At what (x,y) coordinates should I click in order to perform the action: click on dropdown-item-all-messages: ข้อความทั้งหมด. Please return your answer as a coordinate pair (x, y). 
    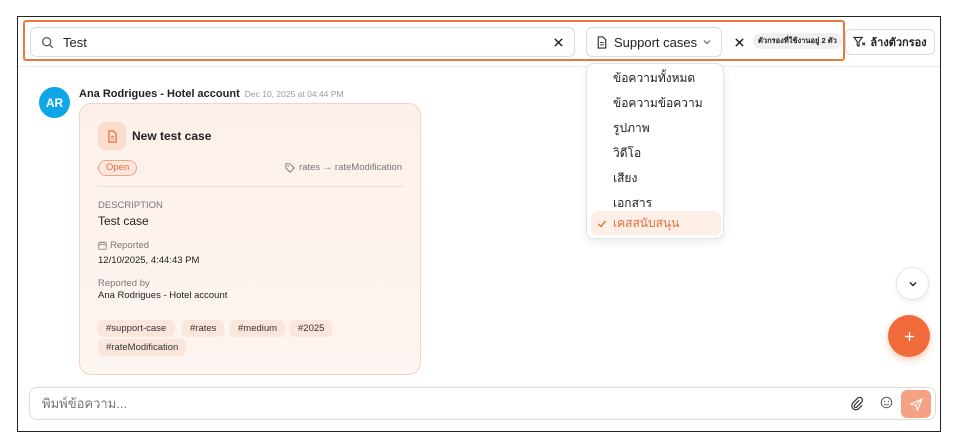
    Looking at the image, I should click on (656, 78).